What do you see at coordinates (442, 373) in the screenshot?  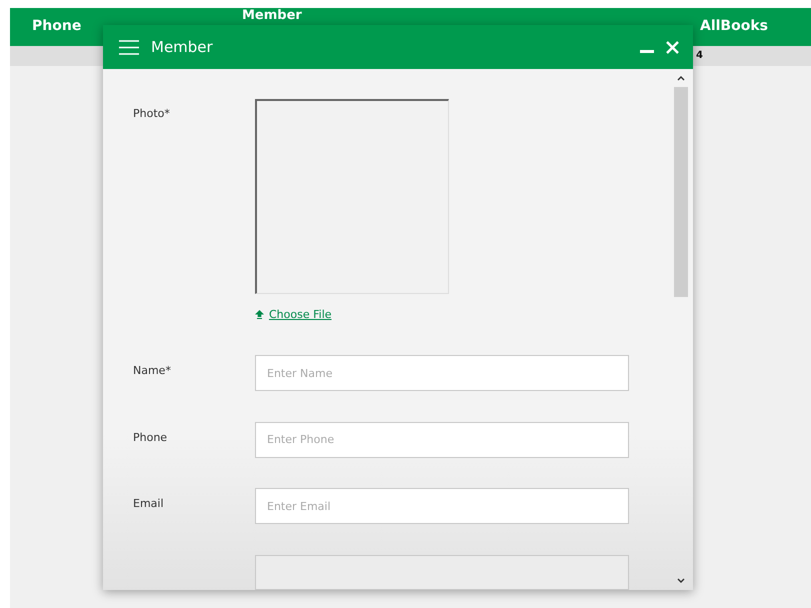 I see `input-field: Enter Name` at bounding box center [442, 373].